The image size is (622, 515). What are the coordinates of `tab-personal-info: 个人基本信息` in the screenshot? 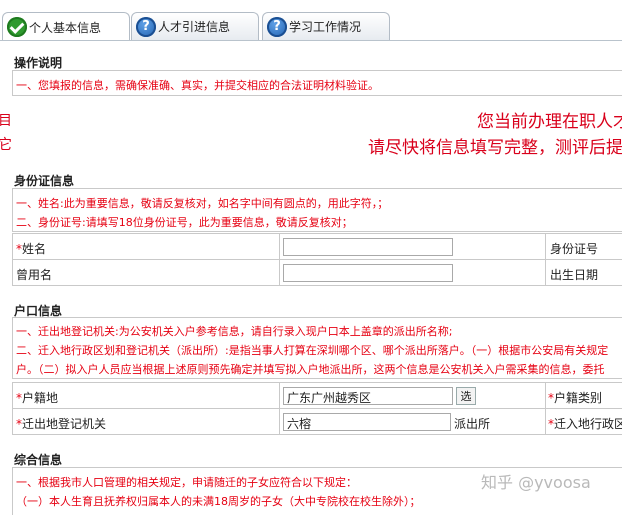 It's located at (66, 26).